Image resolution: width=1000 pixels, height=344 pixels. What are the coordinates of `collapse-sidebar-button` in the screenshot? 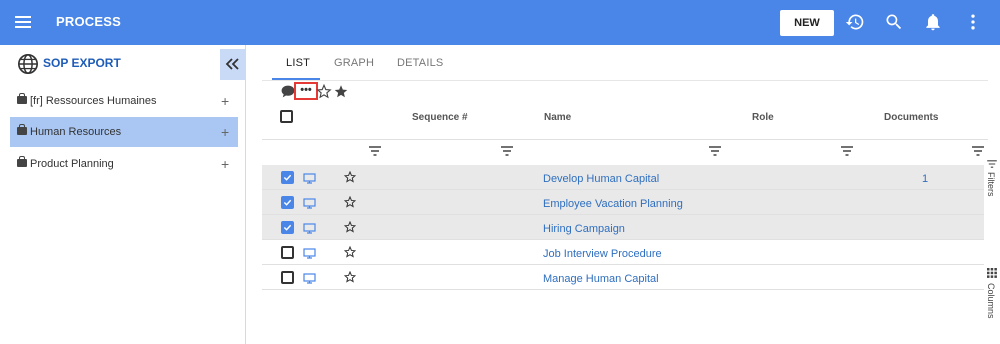 It's located at (233, 64).